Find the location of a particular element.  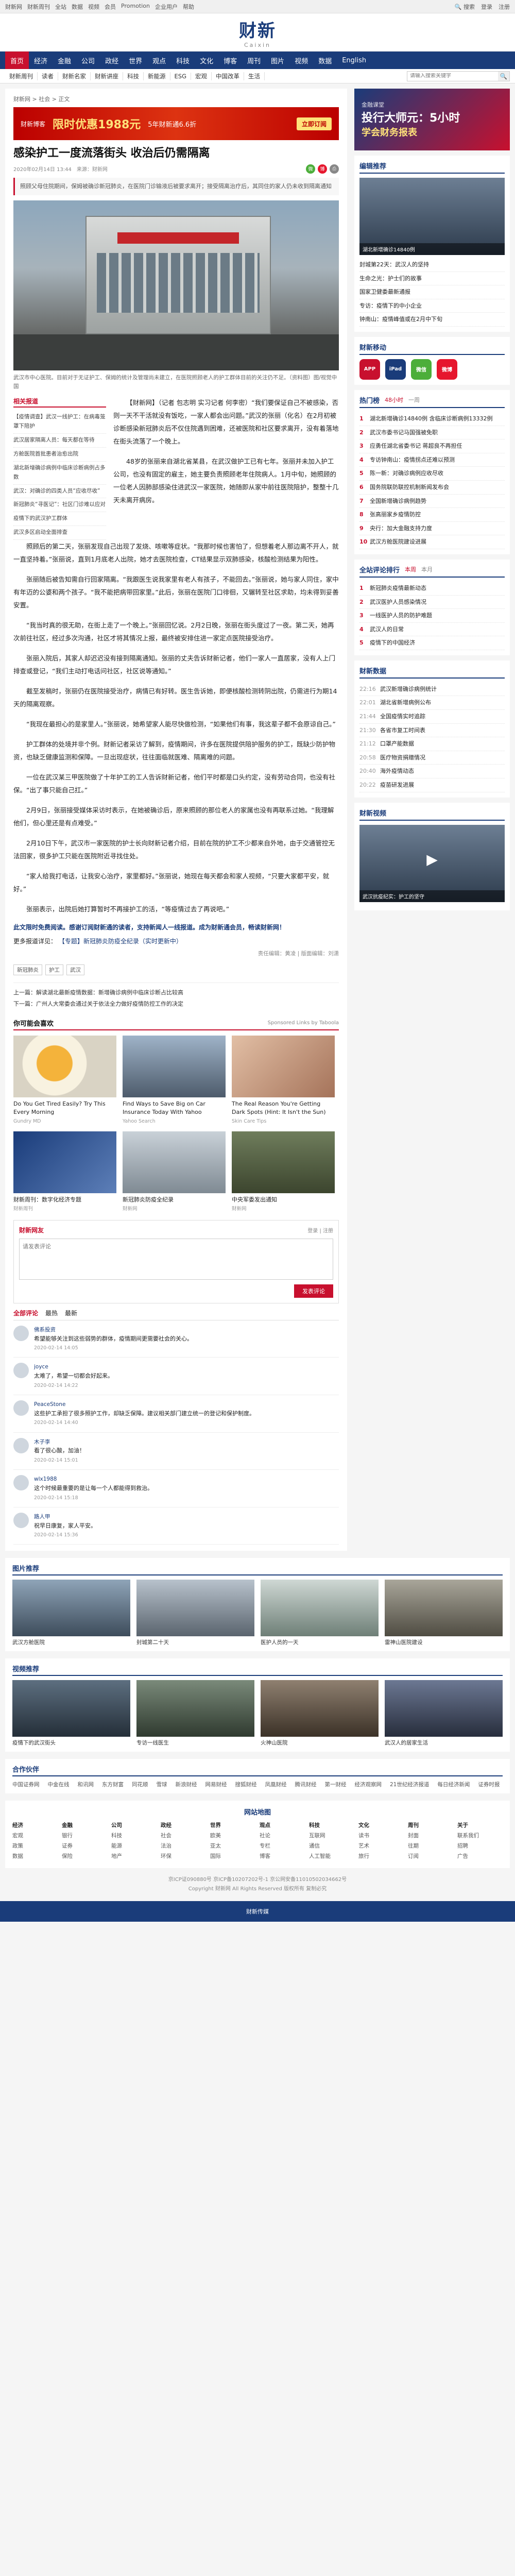

pick-item: 专访：疫情下的中小企业 is located at coordinates (432, 306).